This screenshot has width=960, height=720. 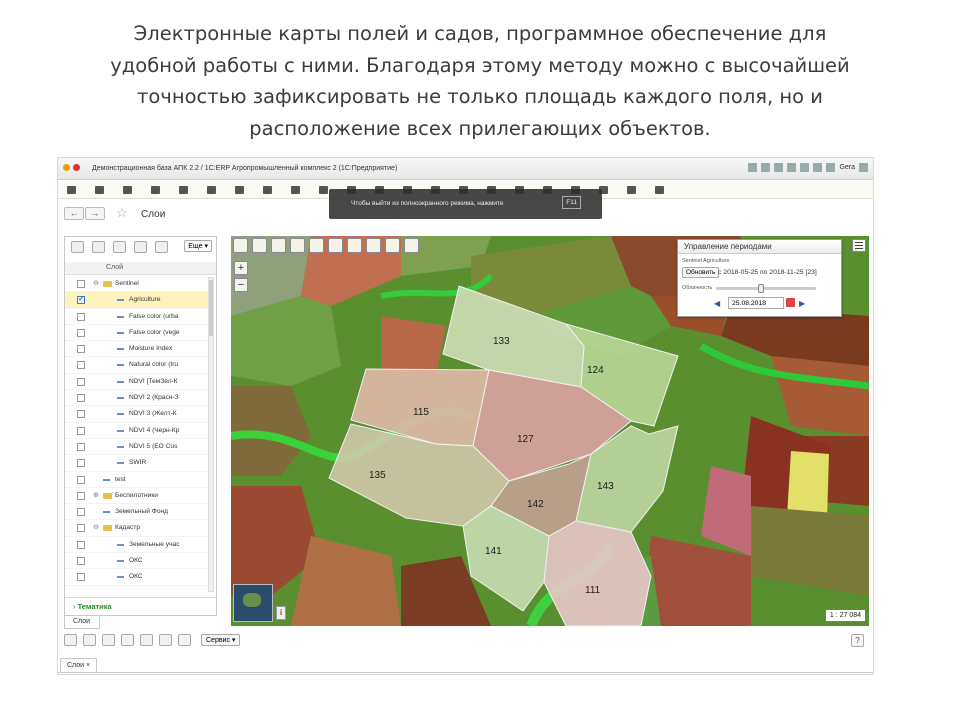 What do you see at coordinates (137, 300) in the screenshot?
I see `layer-tree-row: Agriculture` at bounding box center [137, 300].